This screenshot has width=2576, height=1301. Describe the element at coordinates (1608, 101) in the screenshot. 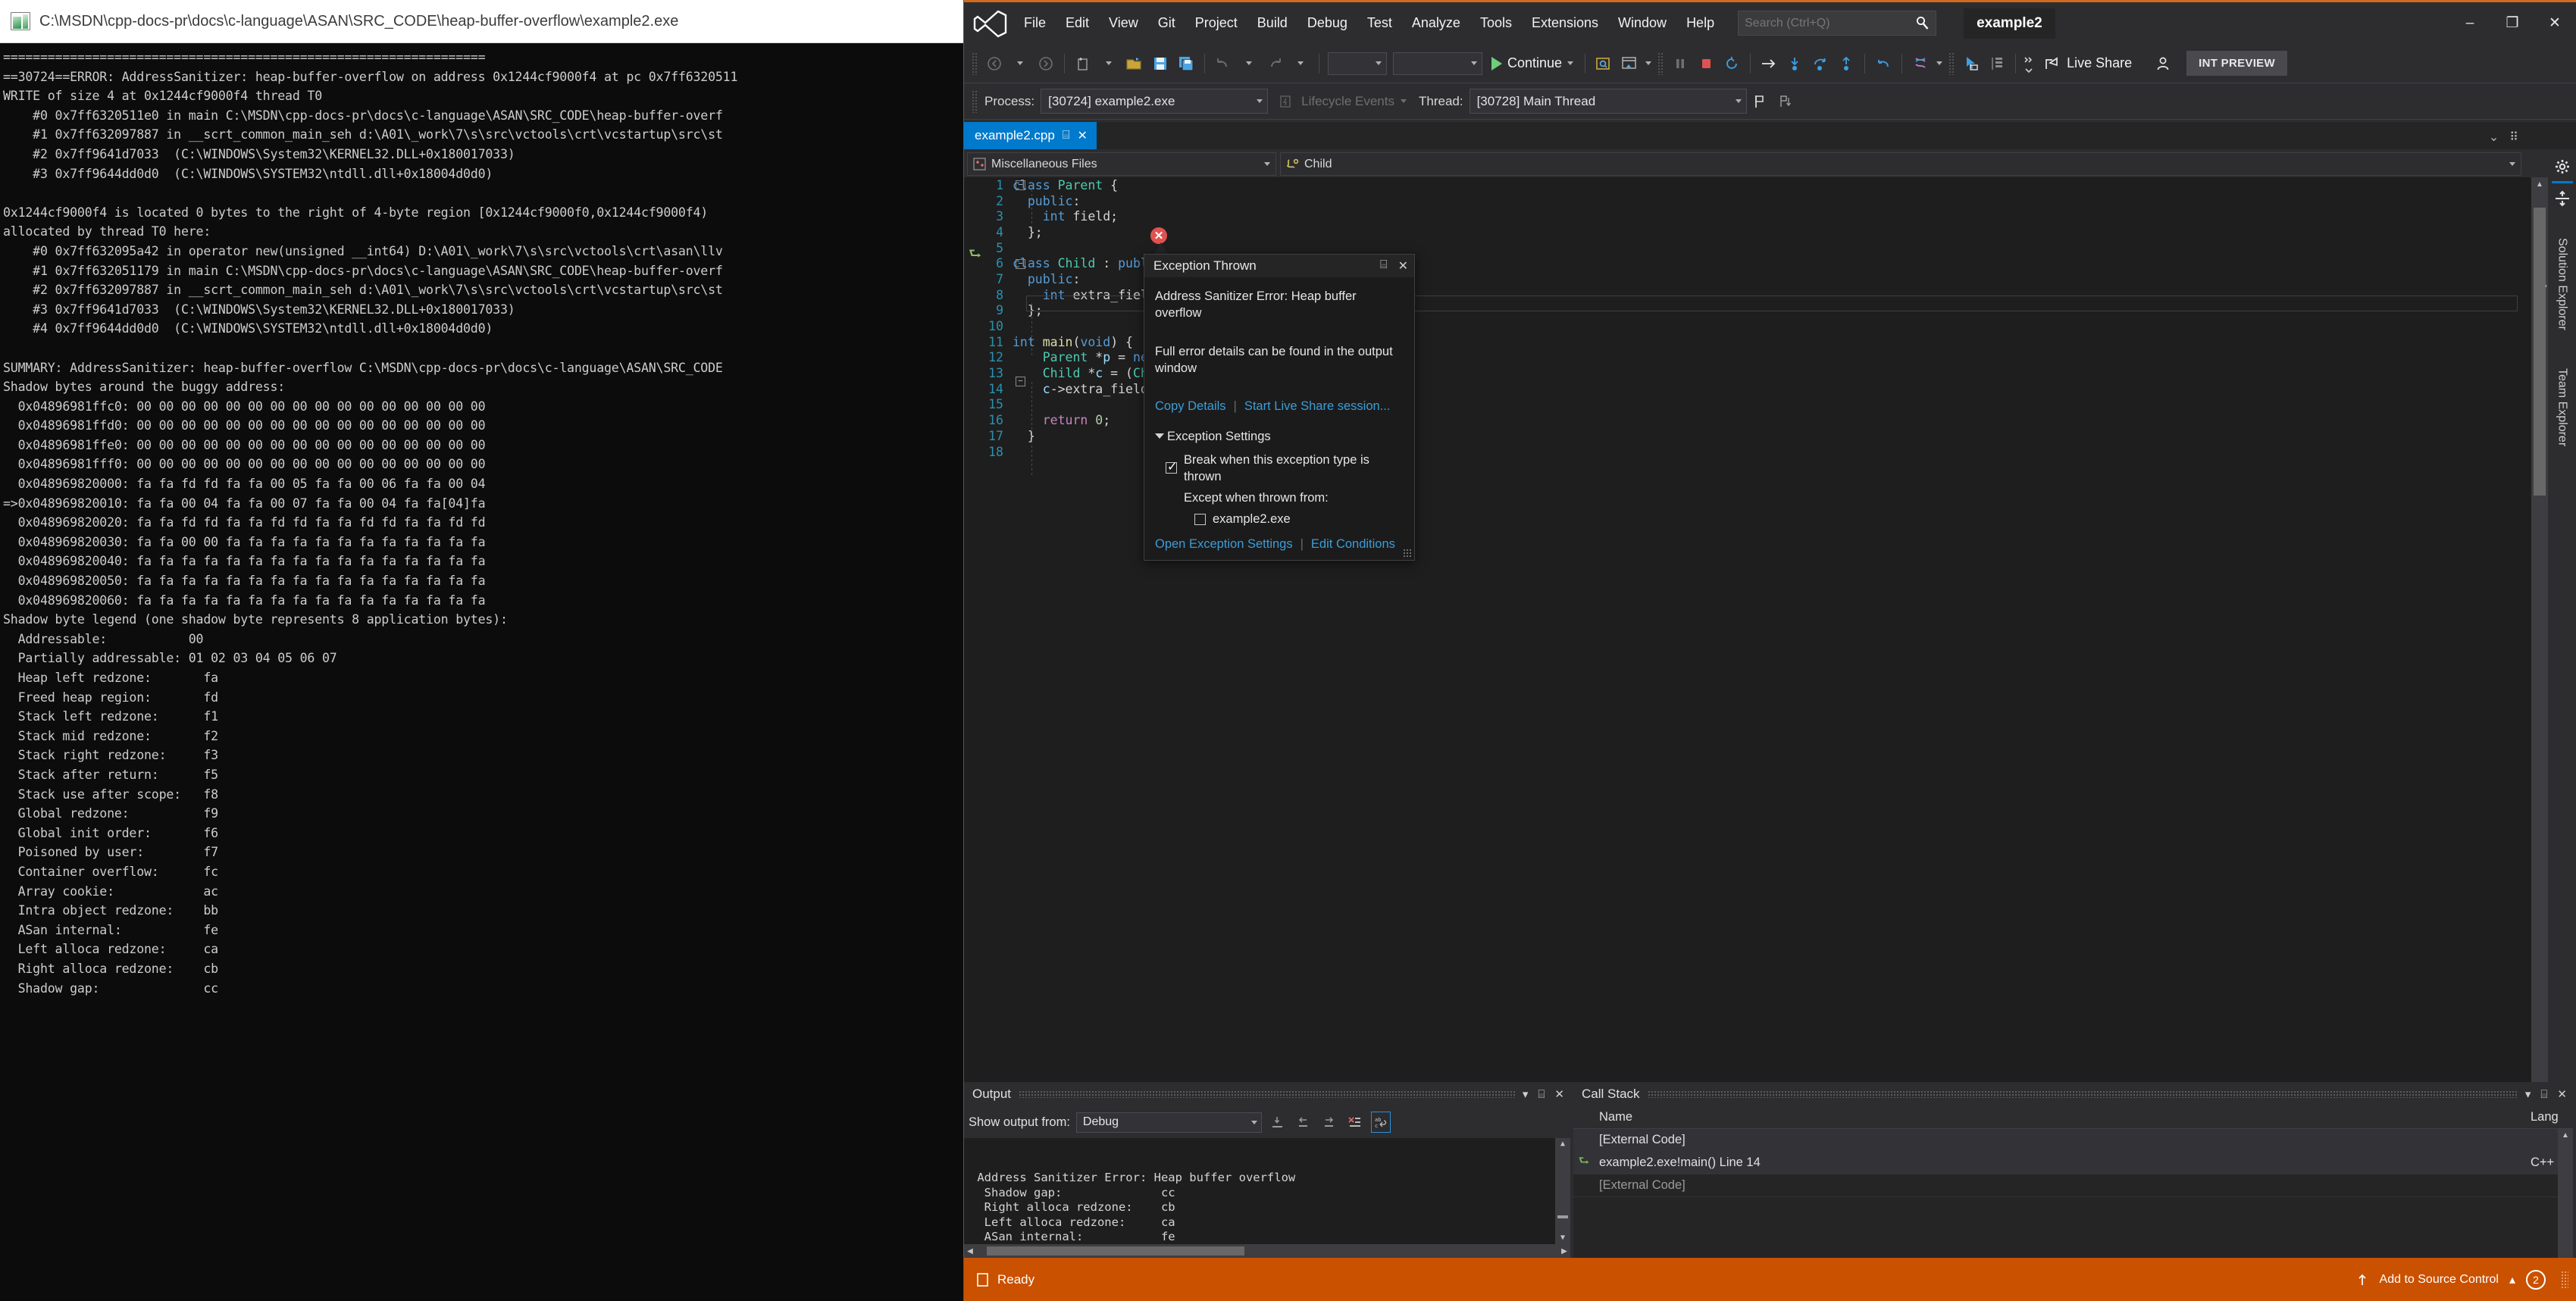

I see `thread-combo: [30728] Main Thread` at that location.